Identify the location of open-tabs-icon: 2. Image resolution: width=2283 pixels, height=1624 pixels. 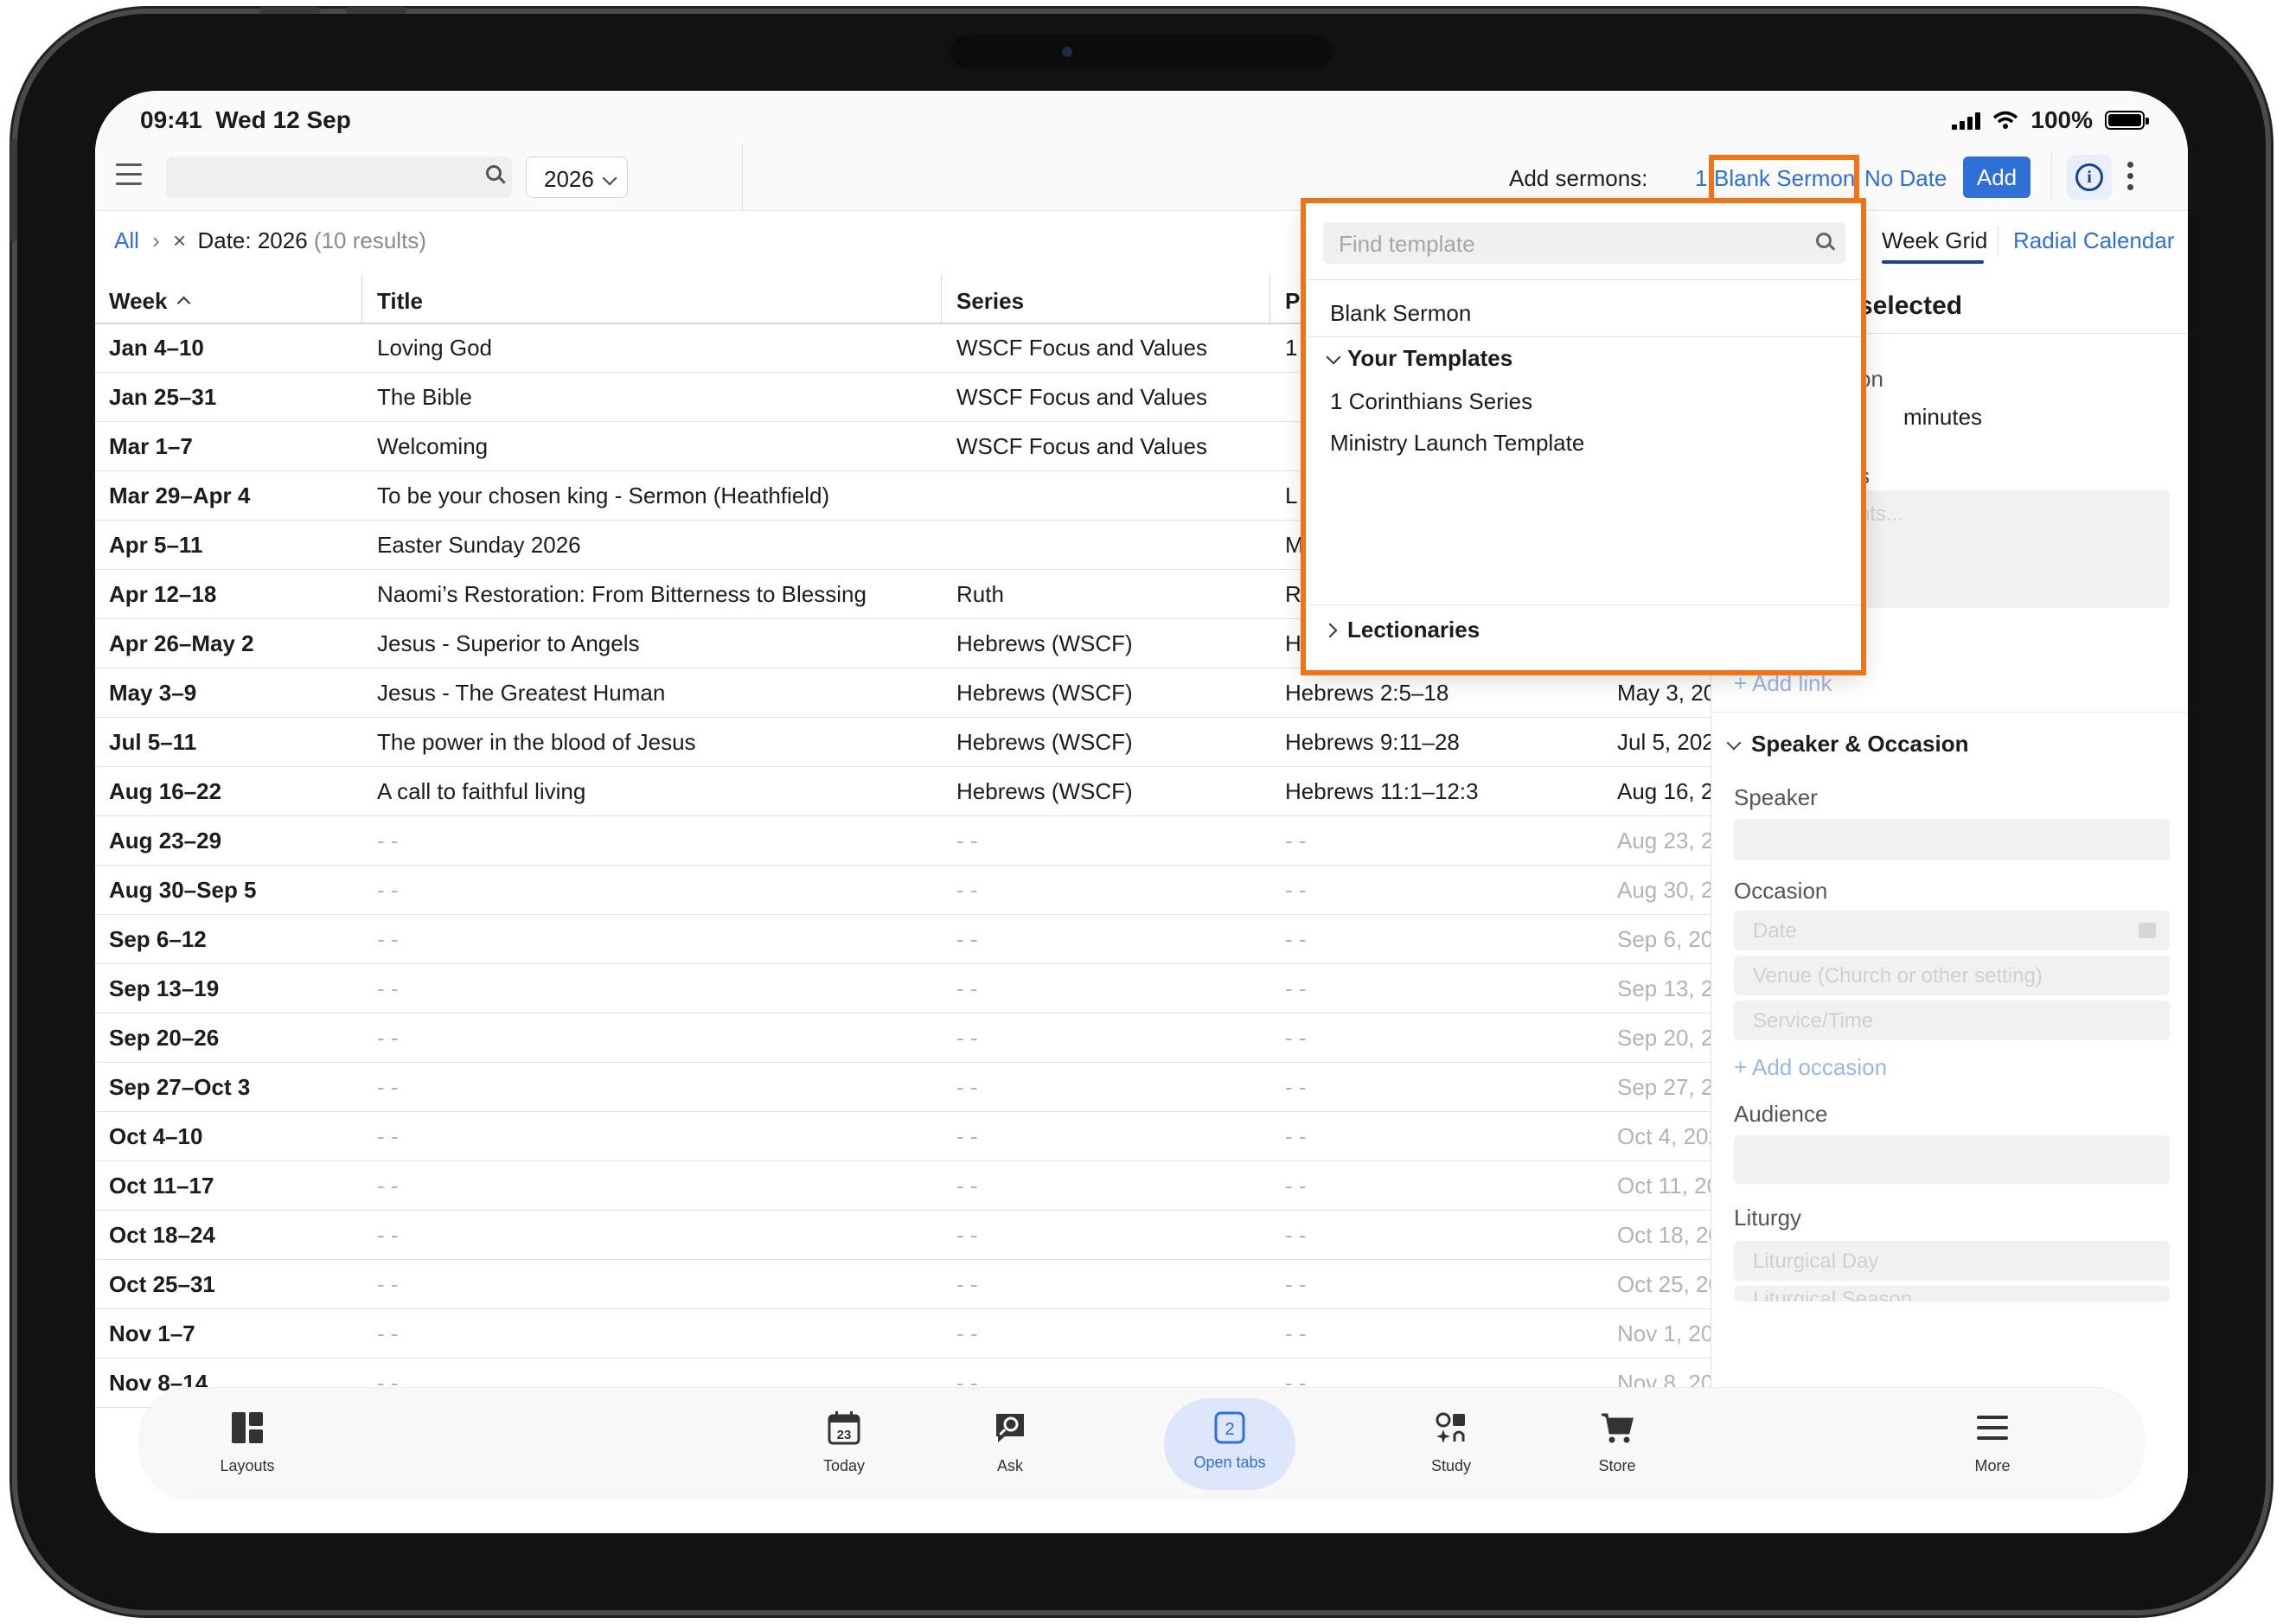
(1229, 1427).